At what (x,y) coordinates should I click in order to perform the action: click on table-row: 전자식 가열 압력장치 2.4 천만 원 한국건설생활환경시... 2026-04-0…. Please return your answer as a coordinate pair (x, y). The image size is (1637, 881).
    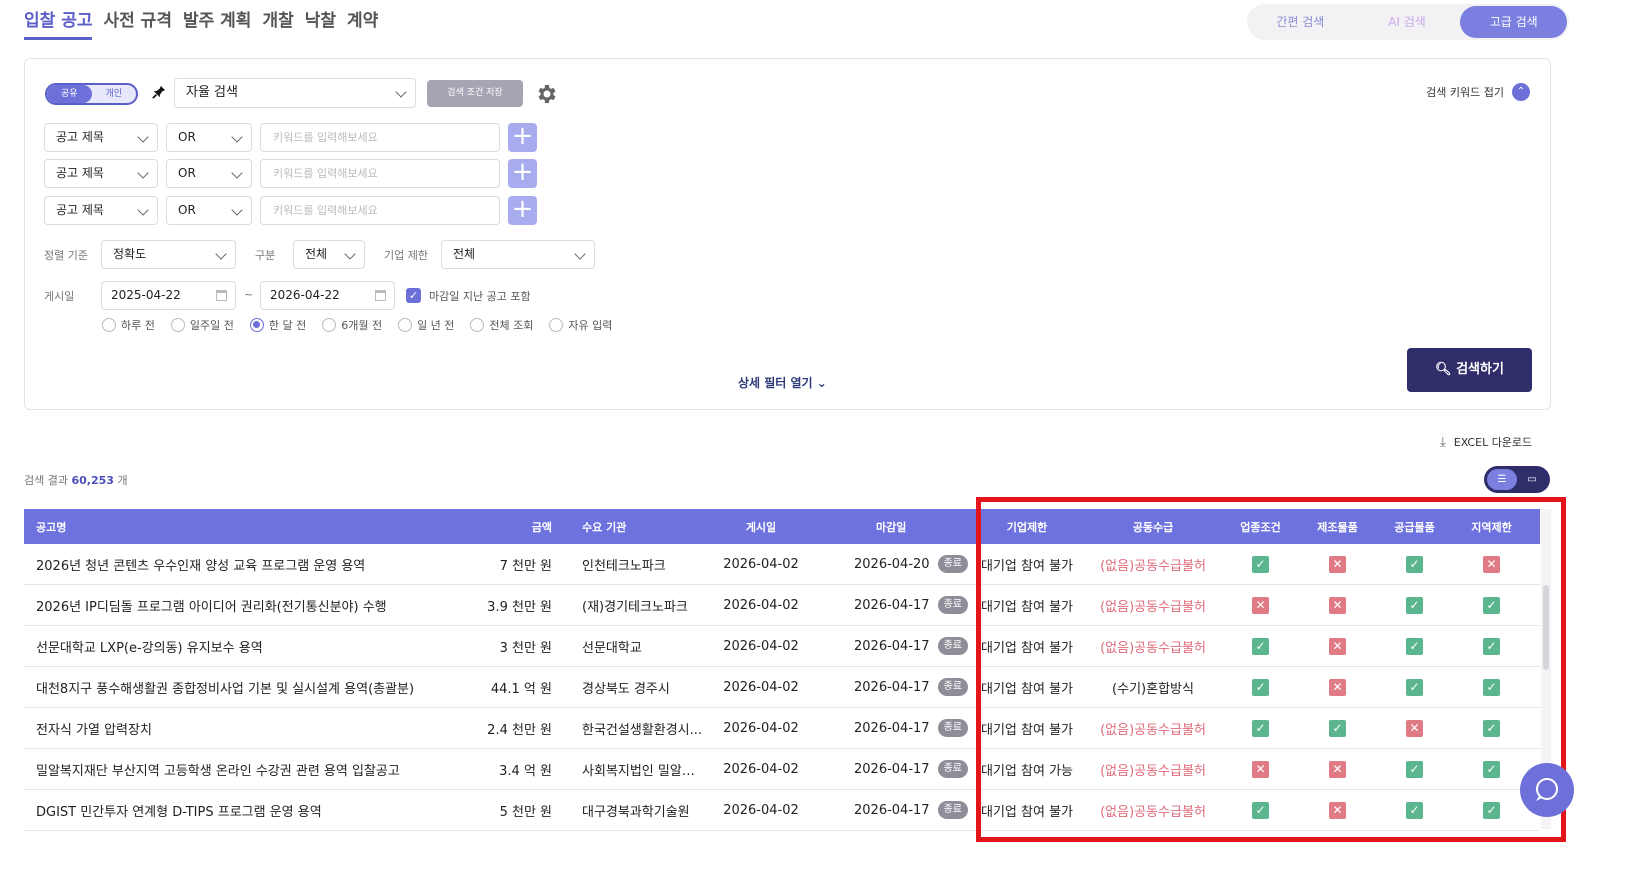
    Looking at the image, I should click on (782, 728).